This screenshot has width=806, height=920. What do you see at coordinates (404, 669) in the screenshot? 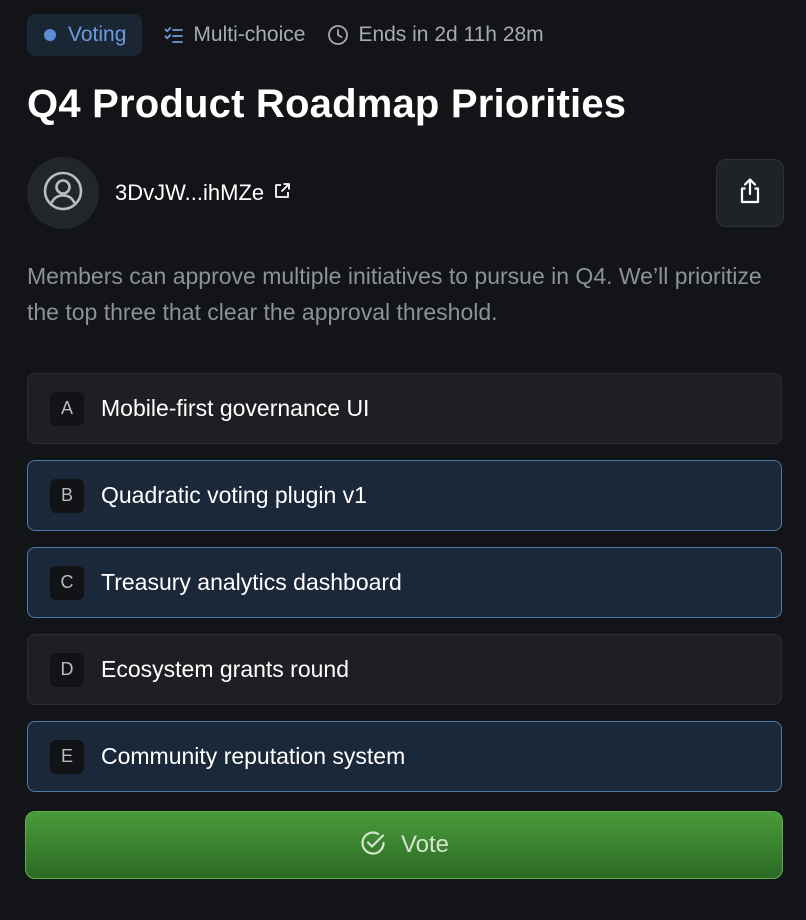
I see `option-d: D Ecosystem grants round` at bounding box center [404, 669].